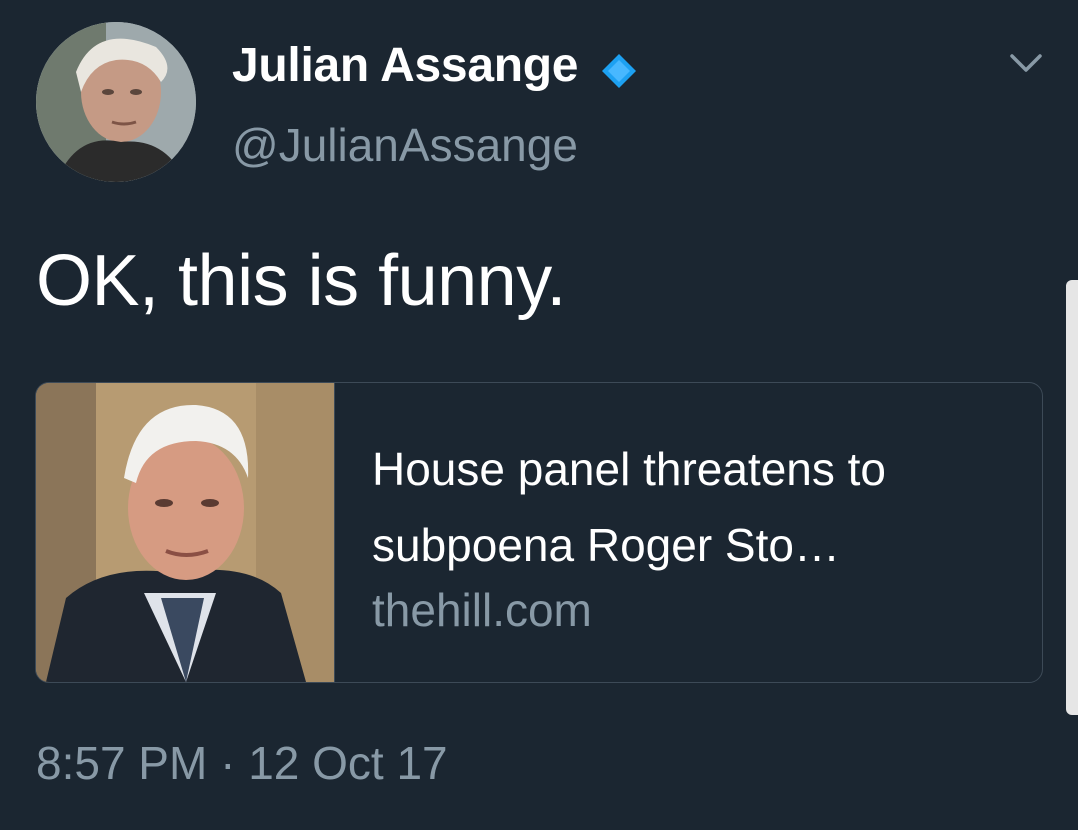  I want to click on display-name-text: Julian Assange, so click(405, 65).